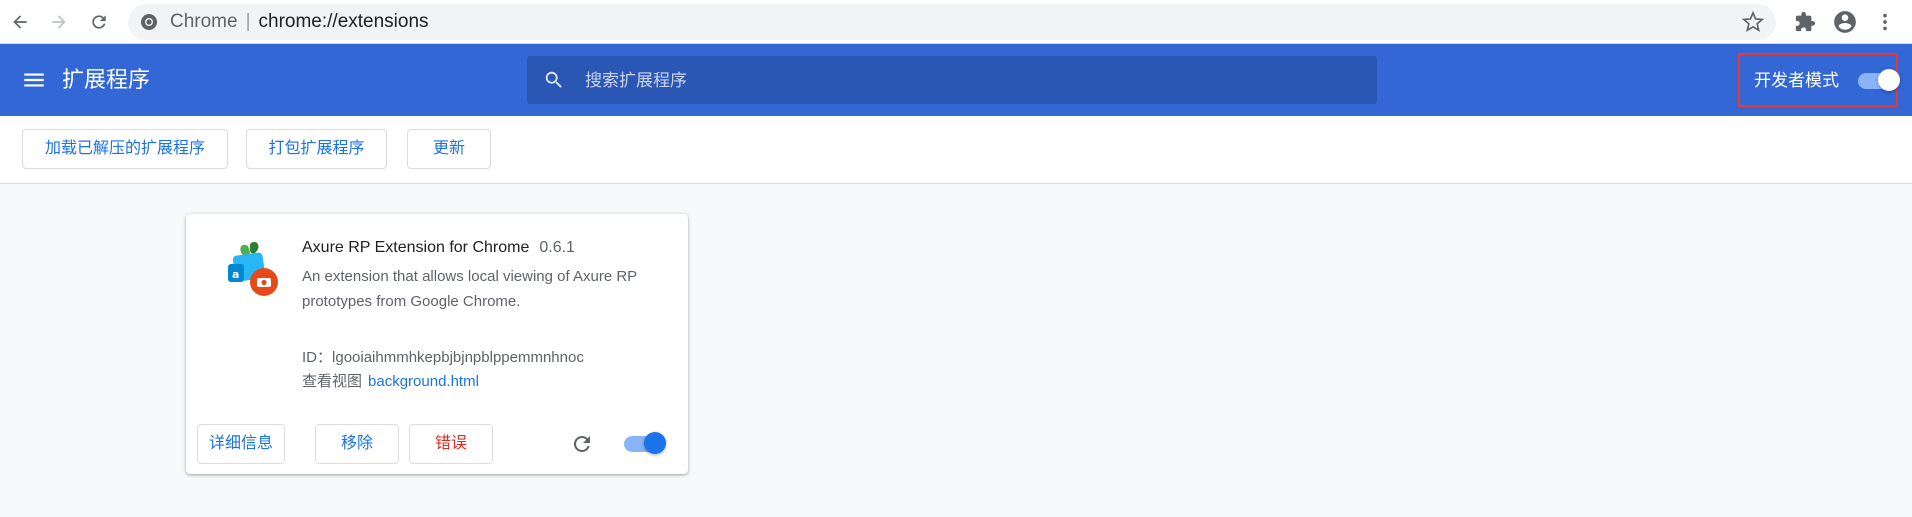  I want to click on extension-enable-toggle, so click(645, 443).